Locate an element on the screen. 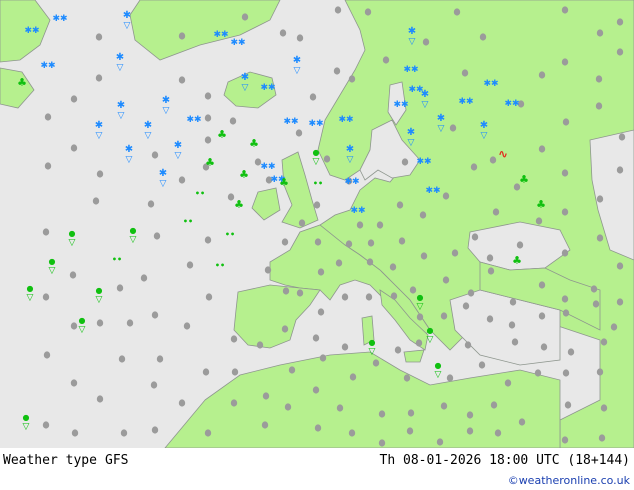 Image resolution: width=634 pixels, height=490 pixels. map-title: Weather type is located at coordinates (50, 460).